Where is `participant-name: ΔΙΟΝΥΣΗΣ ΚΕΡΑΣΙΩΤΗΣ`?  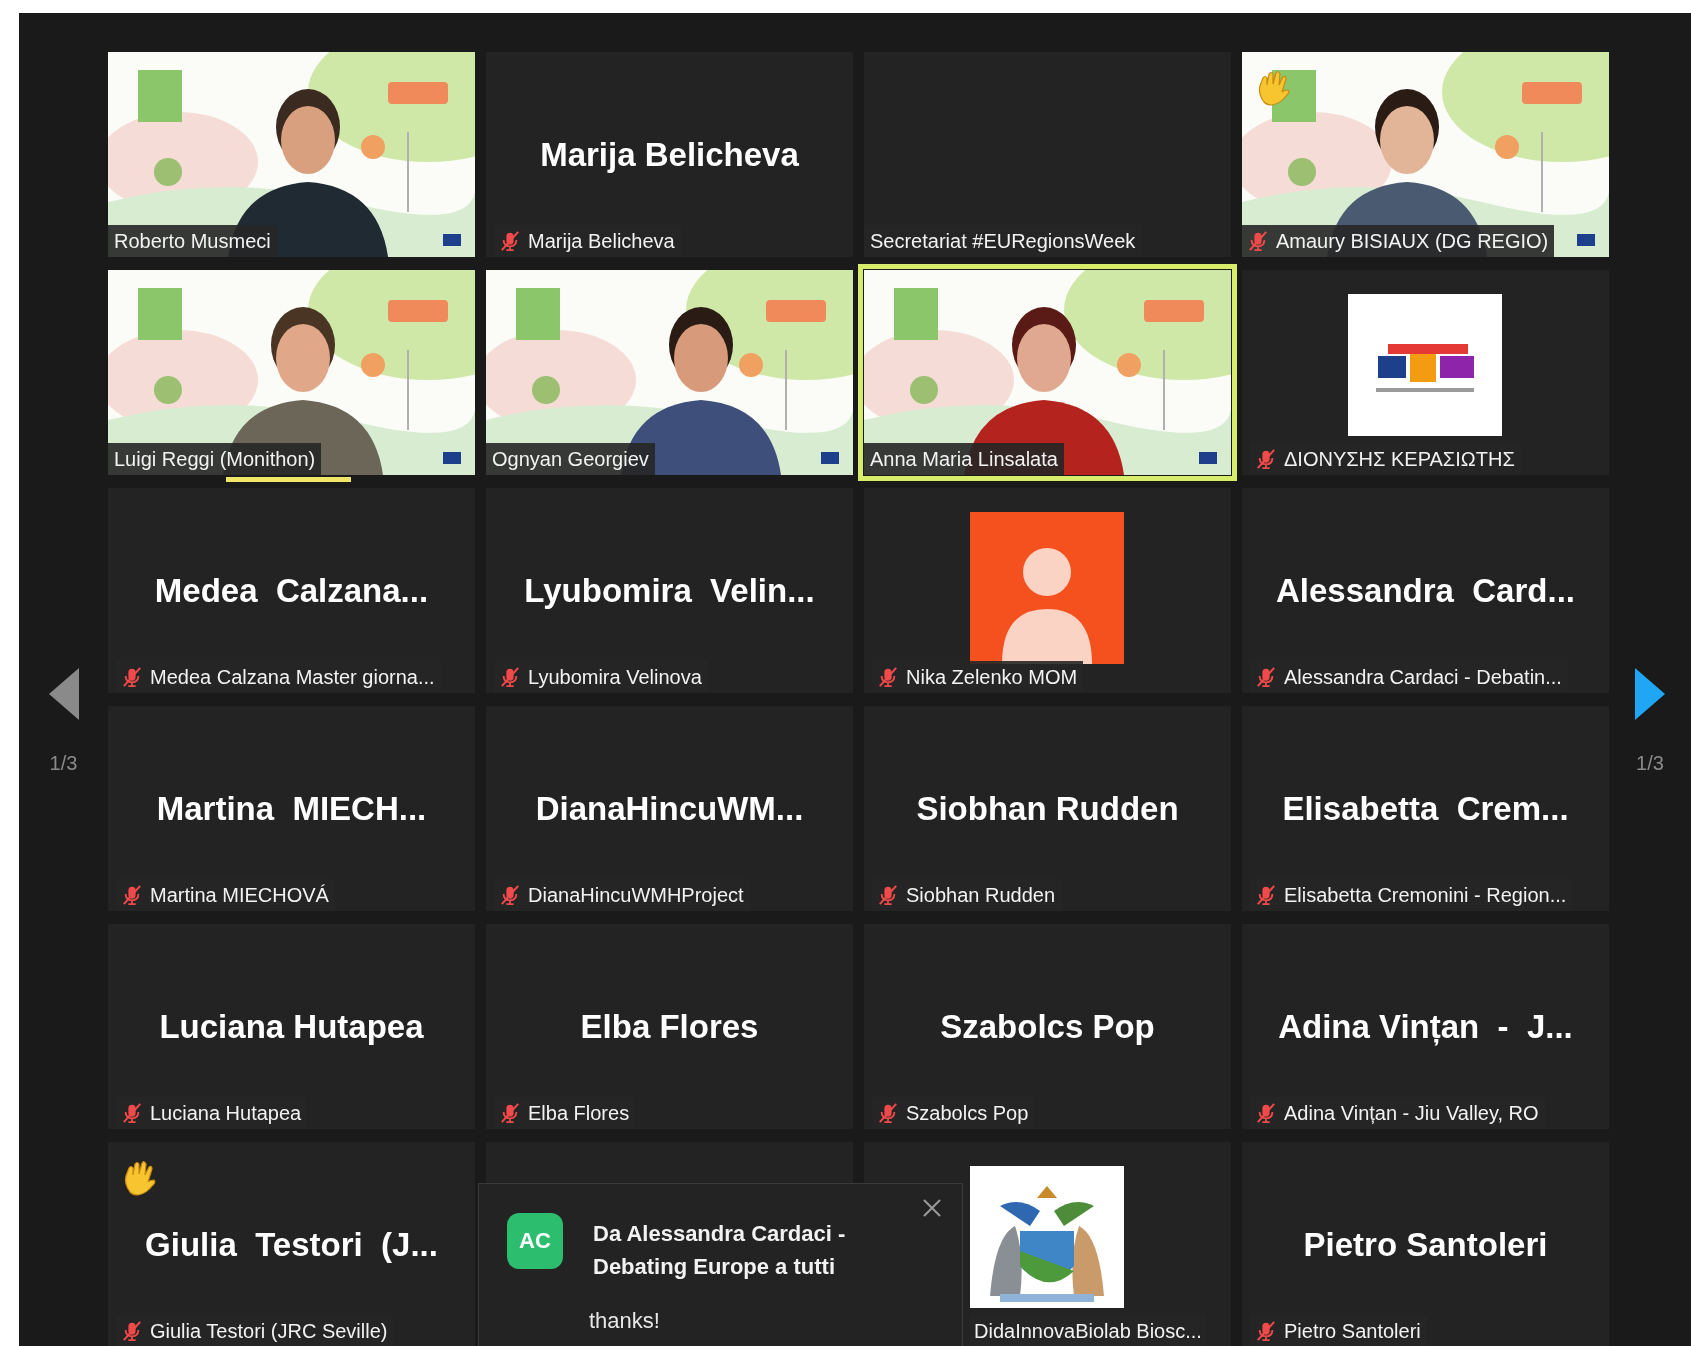 participant-name: ΔΙΟΝΥΣΗΣ ΚΕΡΑΣΙΩΤΗΣ is located at coordinates (1399, 459).